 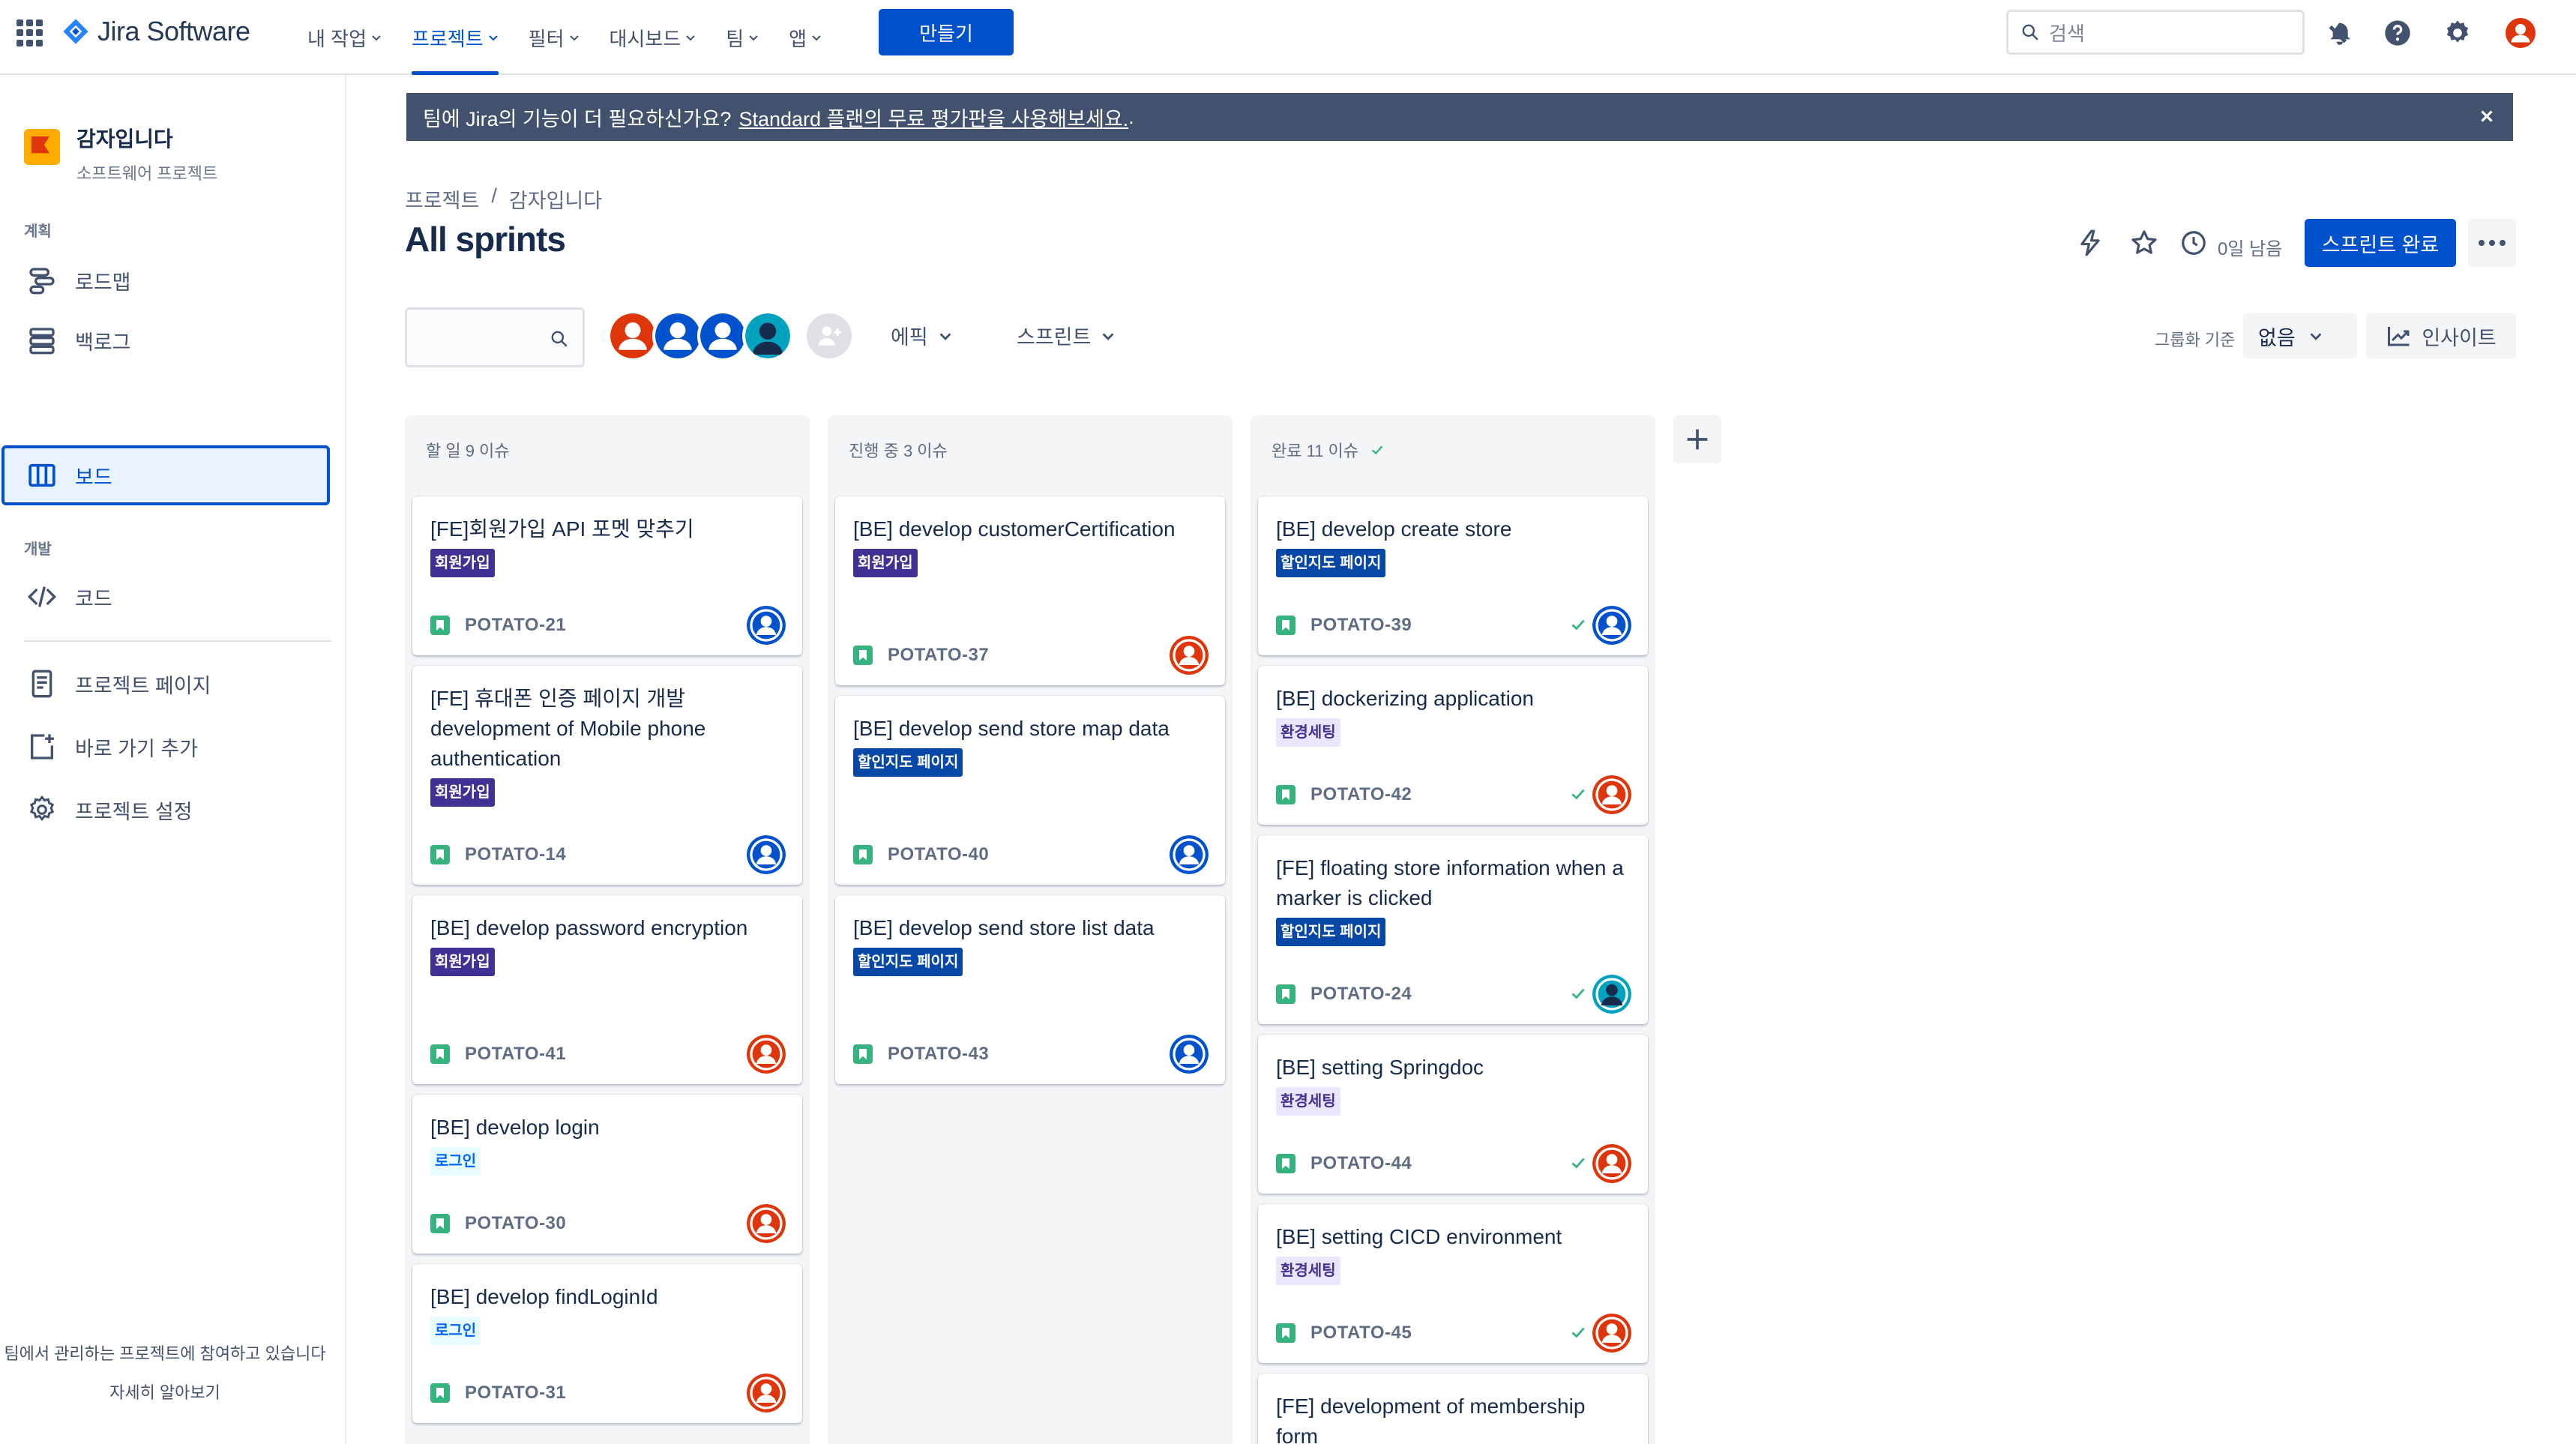 What do you see at coordinates (103, 283) in the screenshot?
I see `sidebar-item-label: 로드맵` at bounding box center [103, 283].